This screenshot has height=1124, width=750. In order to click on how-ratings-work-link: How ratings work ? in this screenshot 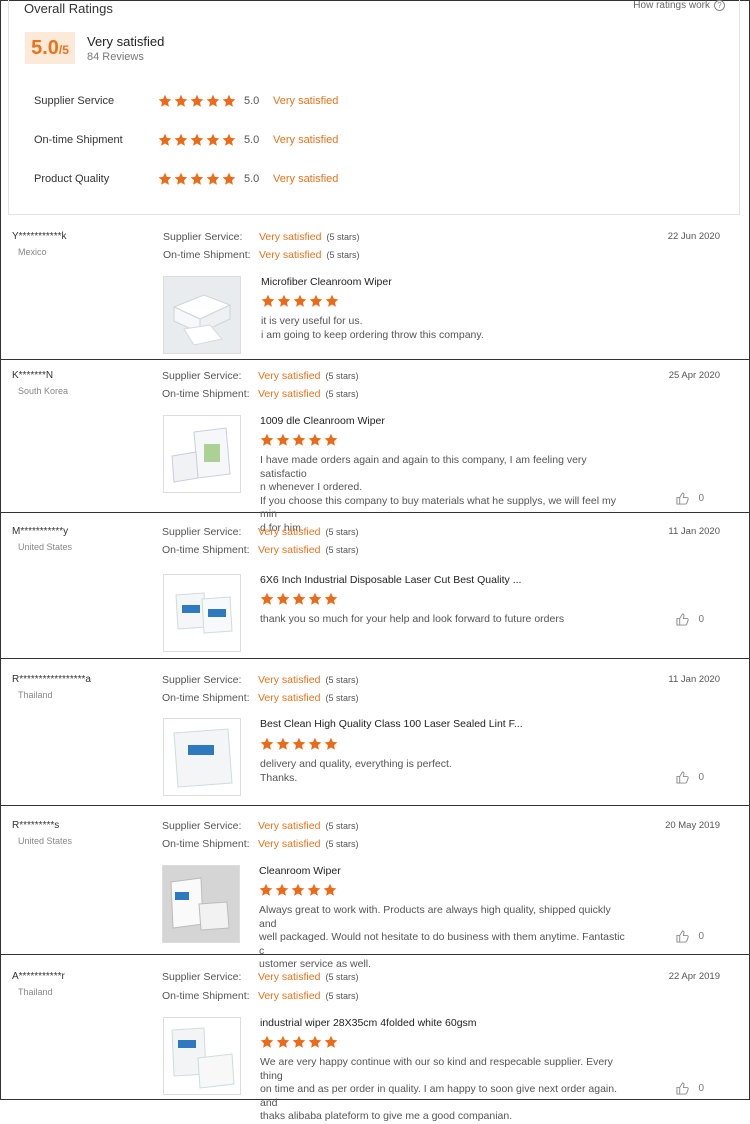, I will do `click(679, 5)`.